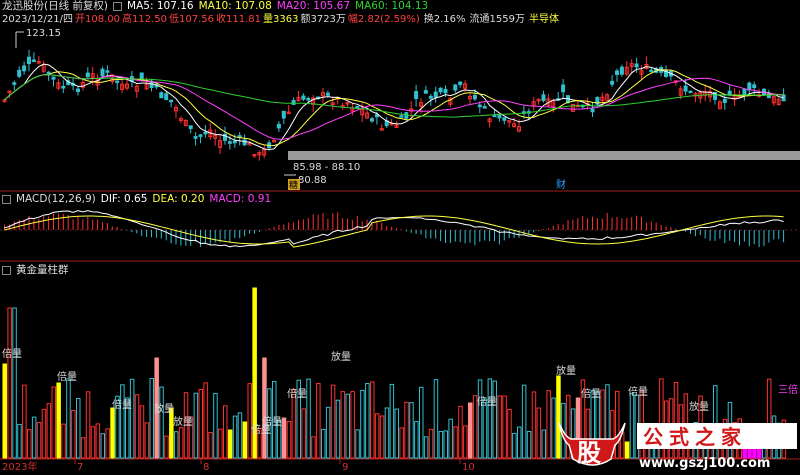 The image size is (800, 475). What do you see at coordinates (235, 6) in the screenshot?
I see `ma10-label: MA10: 107.08` at bounding box center [235, 6].